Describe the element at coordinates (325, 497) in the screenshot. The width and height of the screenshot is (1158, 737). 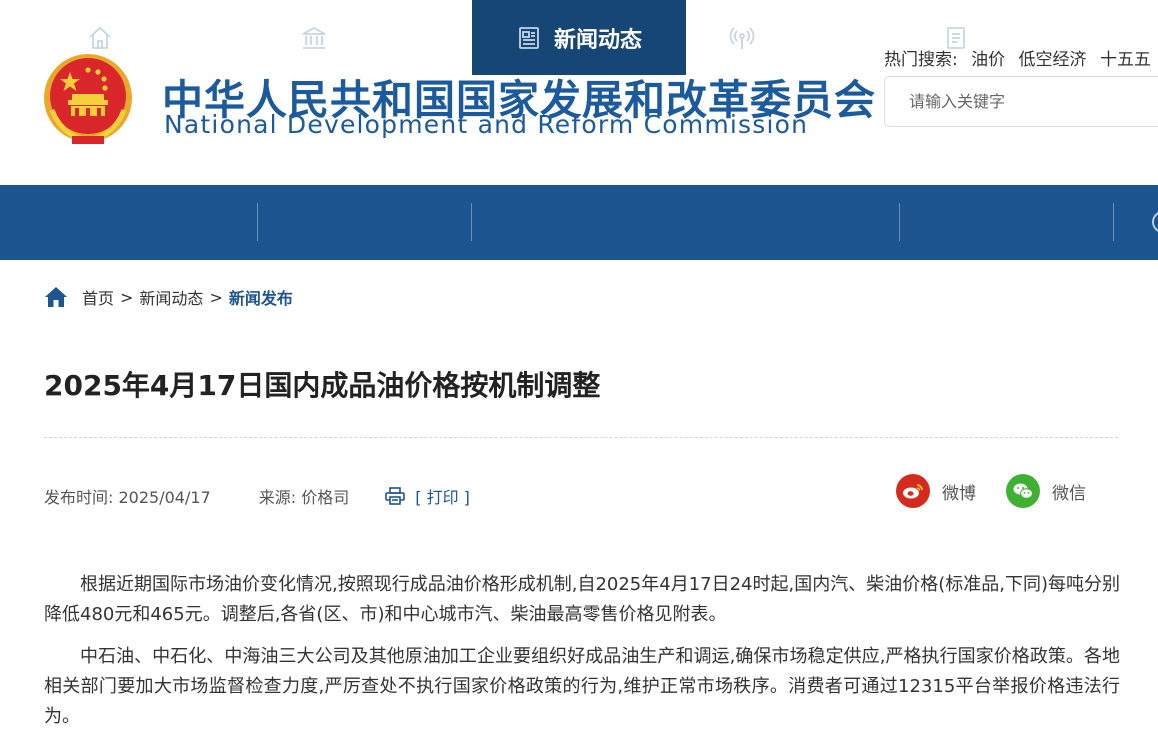
I see `source-value: 价格司` at that location.